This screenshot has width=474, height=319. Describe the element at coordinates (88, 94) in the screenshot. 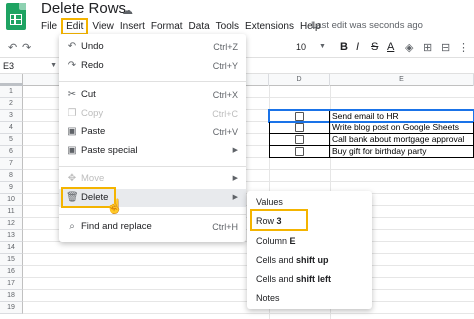

I see `menu-item-label: Cut` at that location.